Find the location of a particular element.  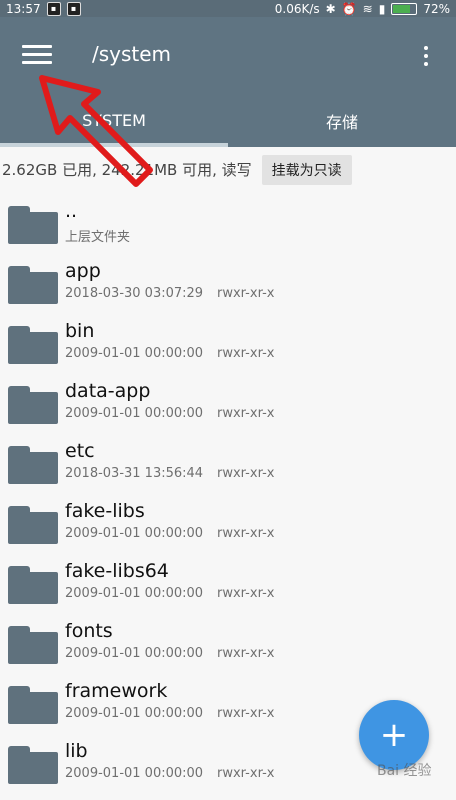

file-name: etc is located at coordinates (80, 451).